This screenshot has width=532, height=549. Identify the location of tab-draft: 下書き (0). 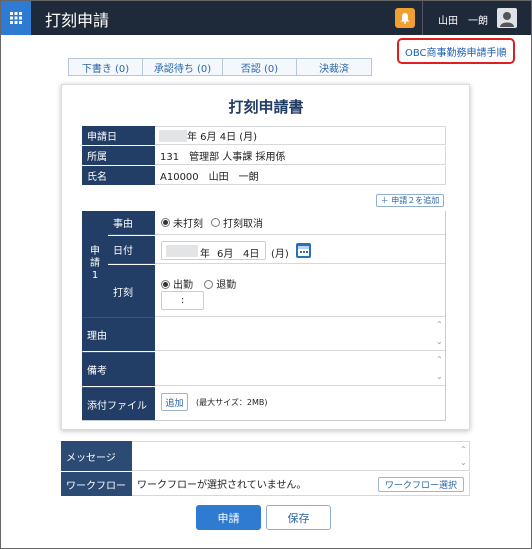
(105, 67).